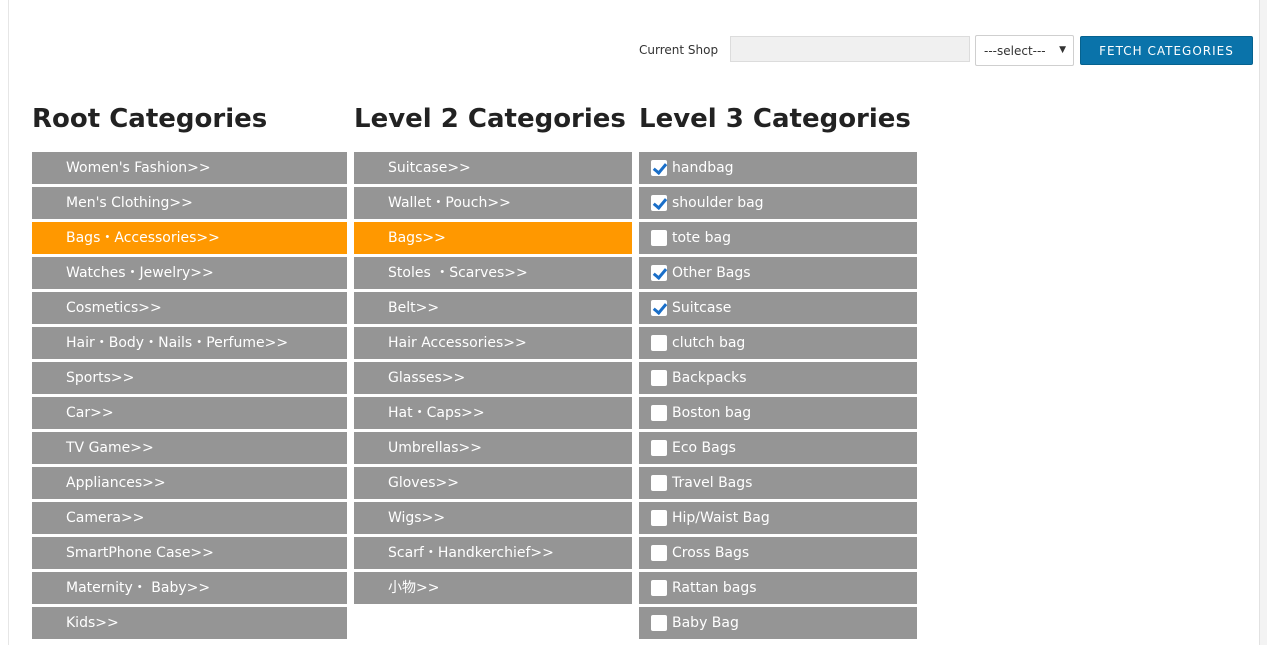 The height and width of the screenshot is (645, 1267). What do you see at coordinates (778, 448) in the screenshot?
I see `level3-category-item: Eco Bags` at bounding box center [778, 448].